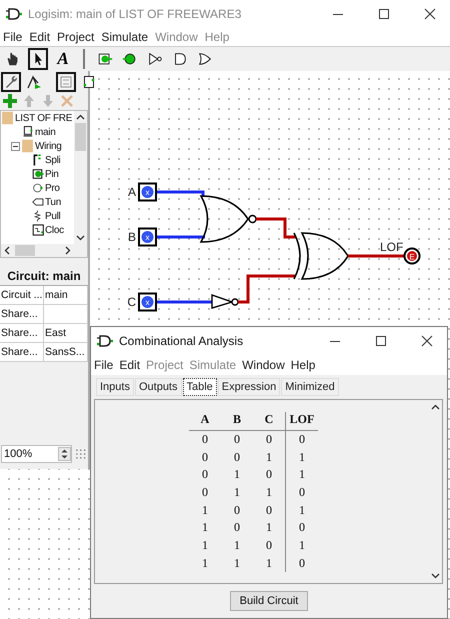 This screenshot has width=450, height=619. Describe the element at coordinates (115, 387) in the screenshot. I see `tab: Inputs` at that location.